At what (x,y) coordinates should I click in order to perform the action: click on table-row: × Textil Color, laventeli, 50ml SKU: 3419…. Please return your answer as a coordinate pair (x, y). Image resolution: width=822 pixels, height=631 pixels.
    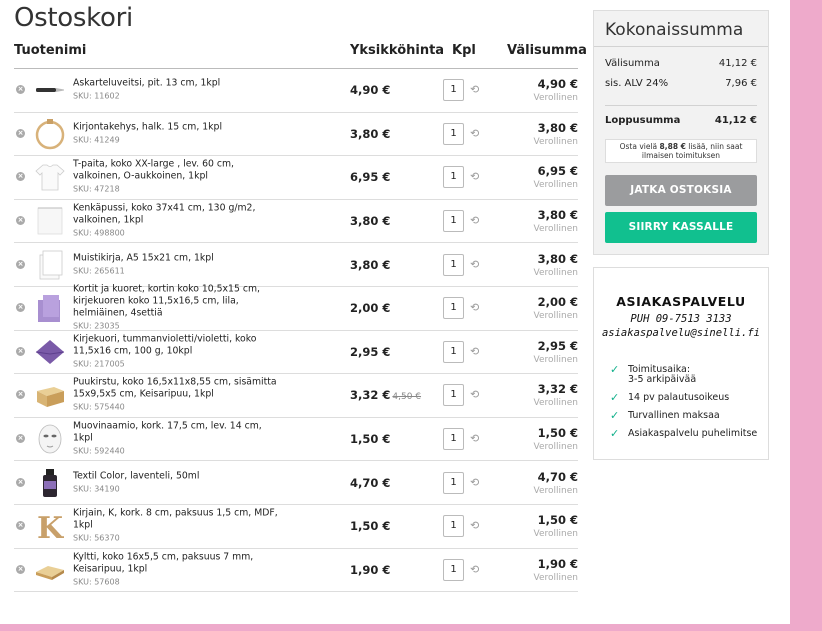
    Looking at the image, I should click on (296, 483).